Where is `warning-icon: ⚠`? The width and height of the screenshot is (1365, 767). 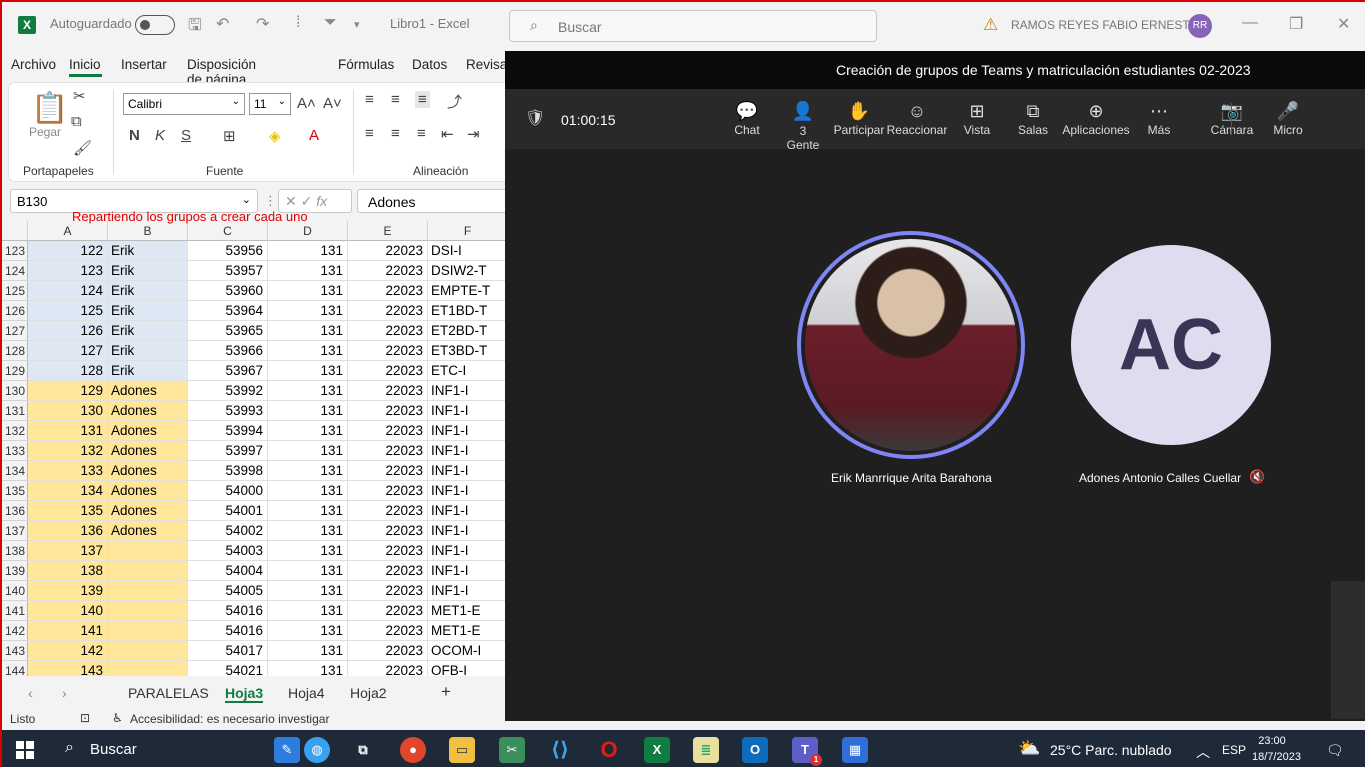
warning-icon: ⚠ is located at coordinates (990, 25).